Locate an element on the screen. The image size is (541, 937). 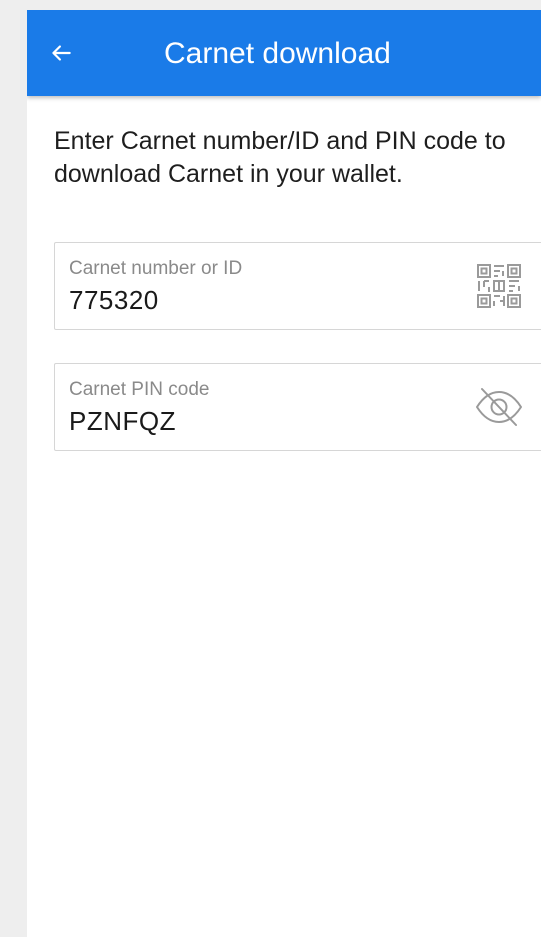
back-button is located at coordinates (61, 53).